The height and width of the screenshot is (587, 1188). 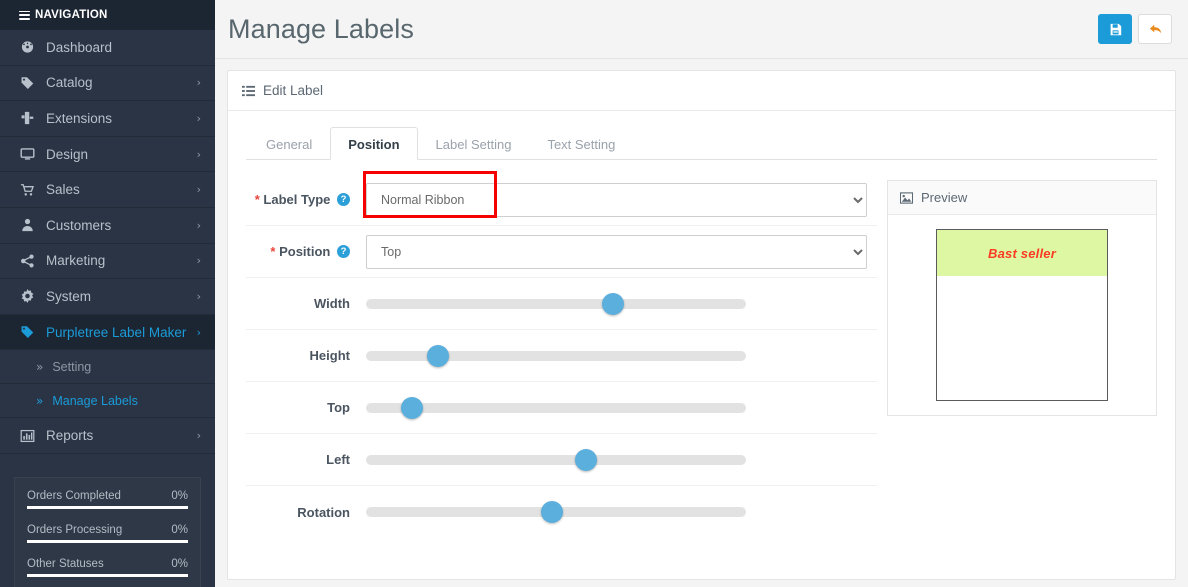 I want to click on sidebar-item-label: Design, so click(x=67, y=154).